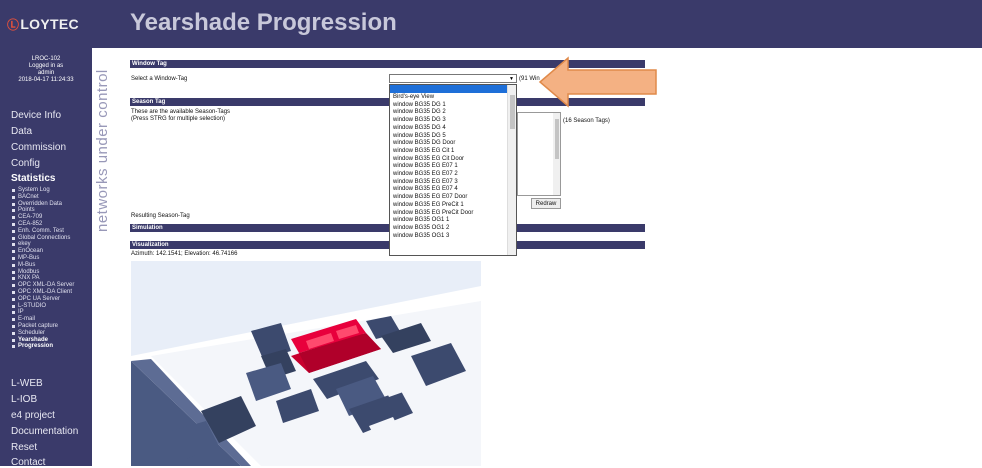  Describe the element at coordinates (433, 206) in the screenshot. I see `dropdown-option: window BG35 EG PreCit 1` at that location.